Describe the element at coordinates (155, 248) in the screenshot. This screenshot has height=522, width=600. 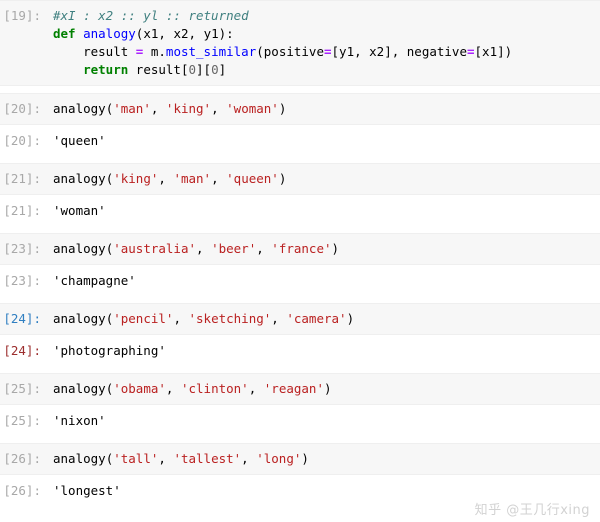
I see `code-token: 'australia'` at that location.